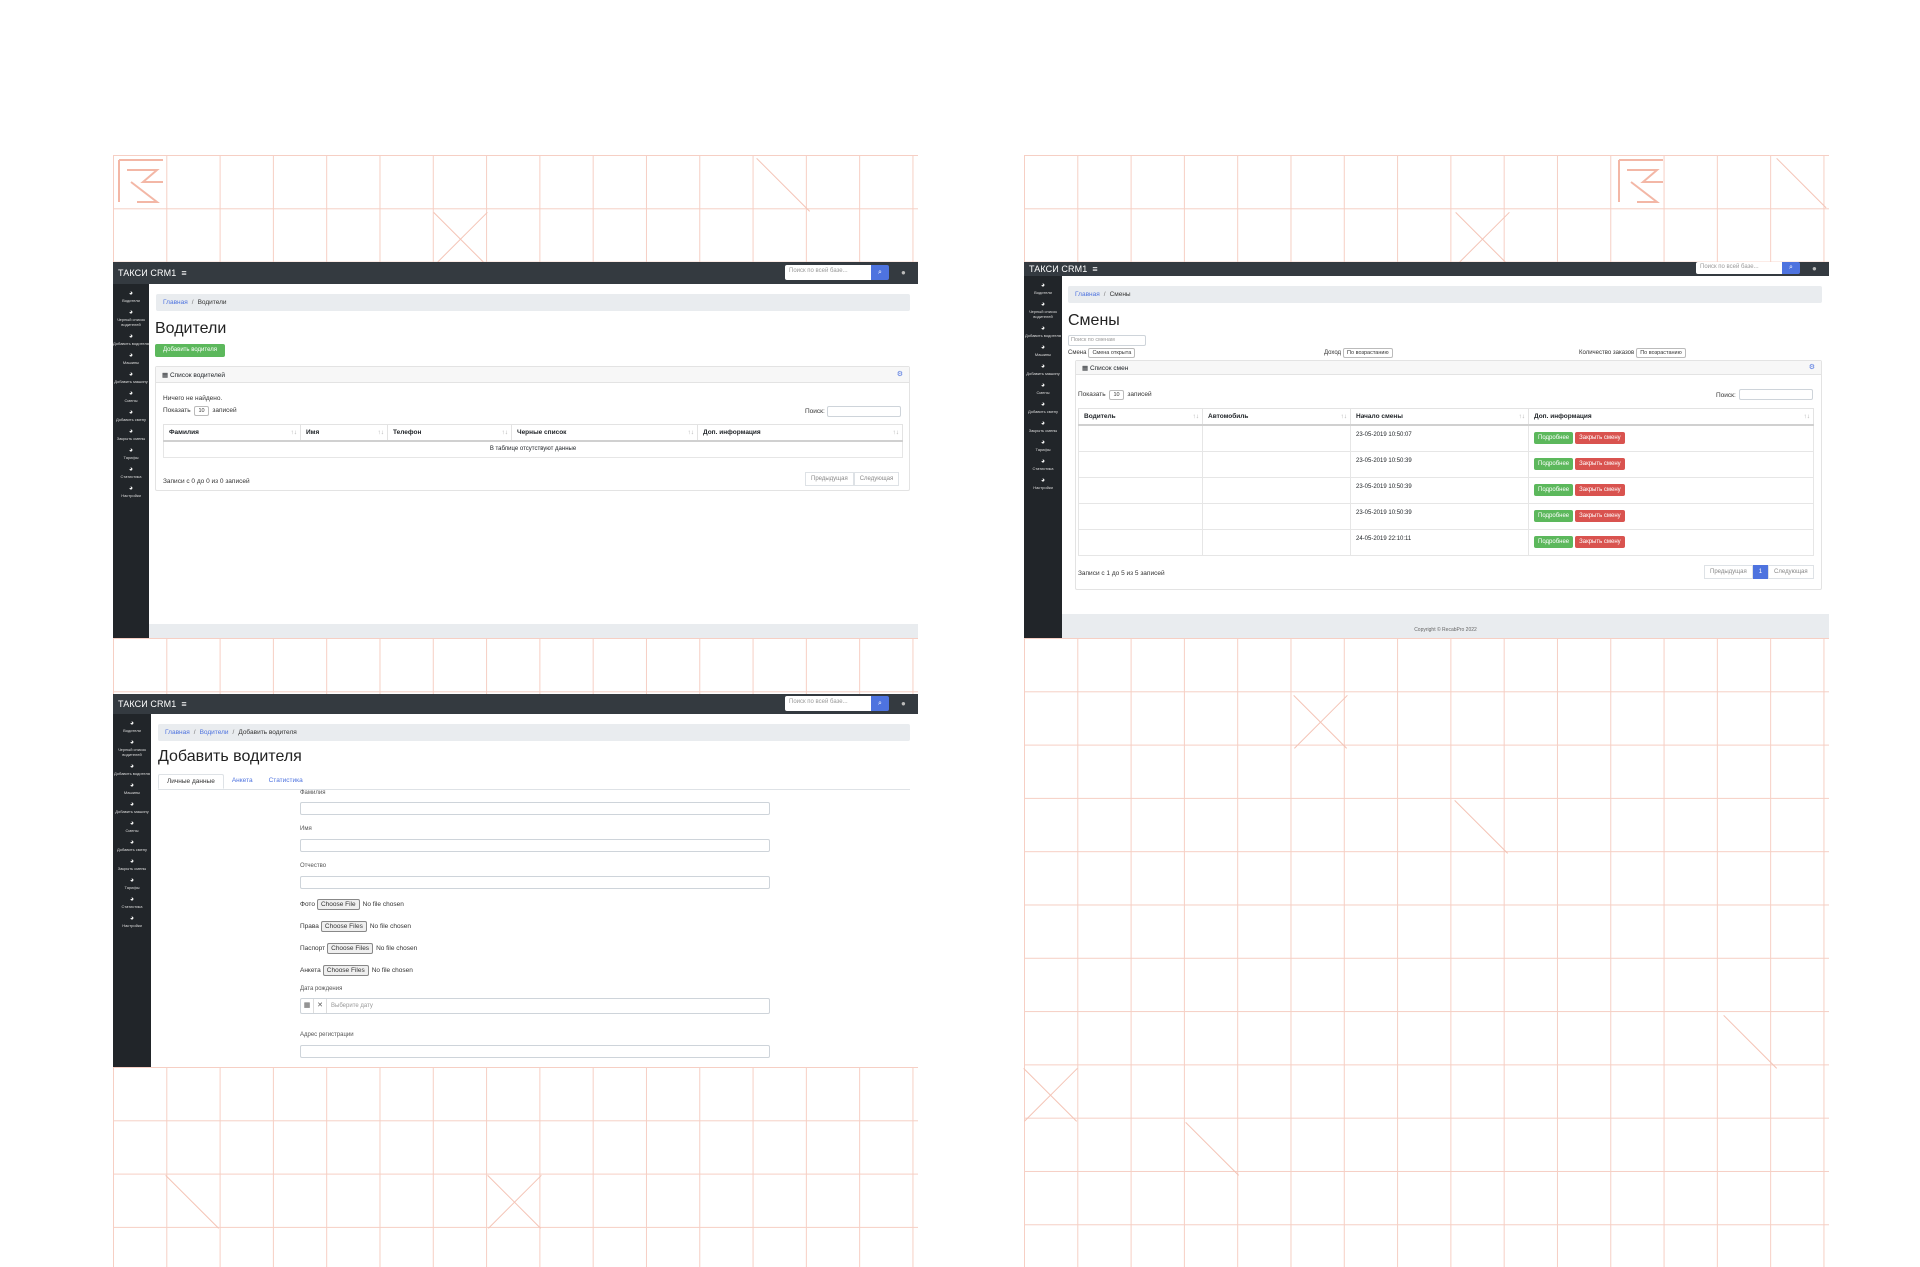 The height and width of the screenshot is (1267, 1920). What do you see at coordinates (338, 904) in the screenshot?
I see `photo-file-button: Choose File` at bounding box center [338, 904].